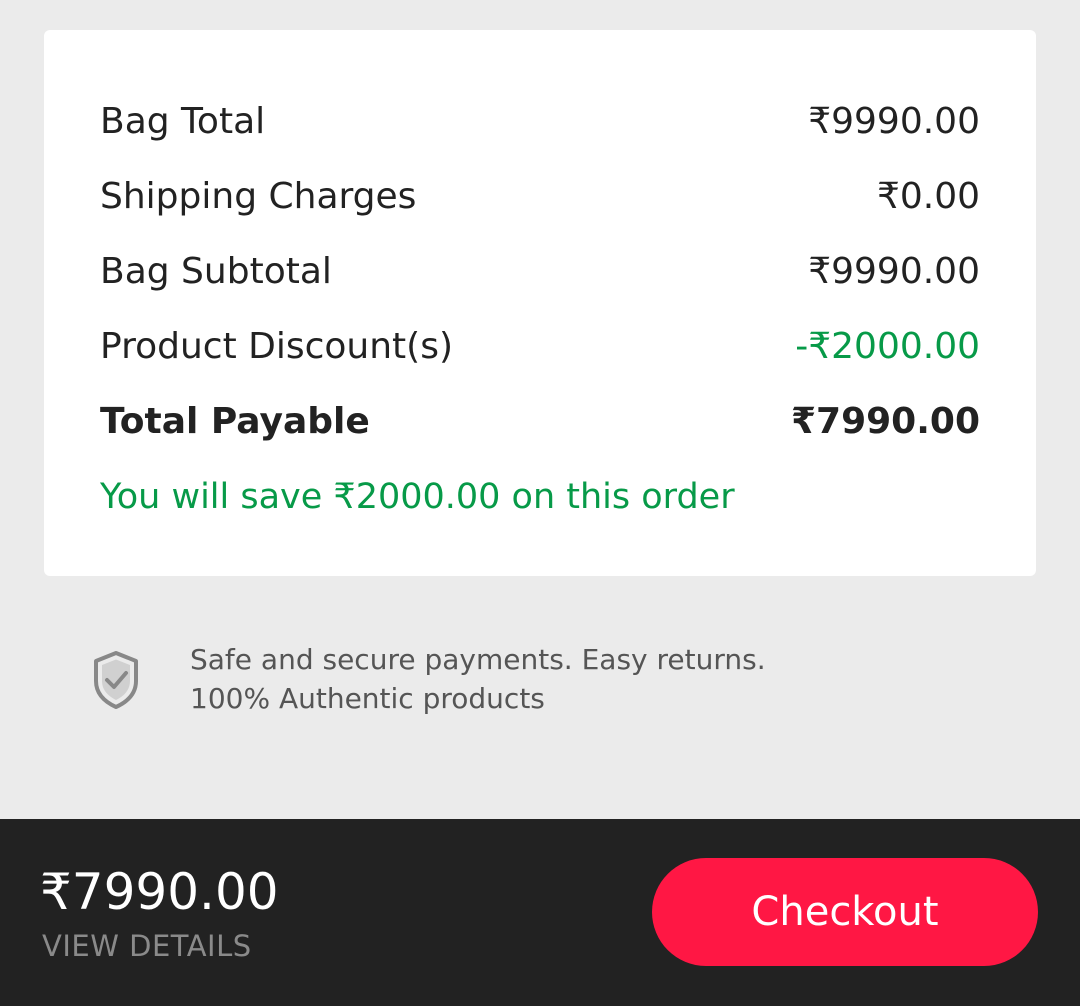 The image size is (1080, 1006). What do you see at coordinates (258, 196) in the screenshot?
I see `shipping-charges-label: Shipping Charges` at bounding box center [258, 196].